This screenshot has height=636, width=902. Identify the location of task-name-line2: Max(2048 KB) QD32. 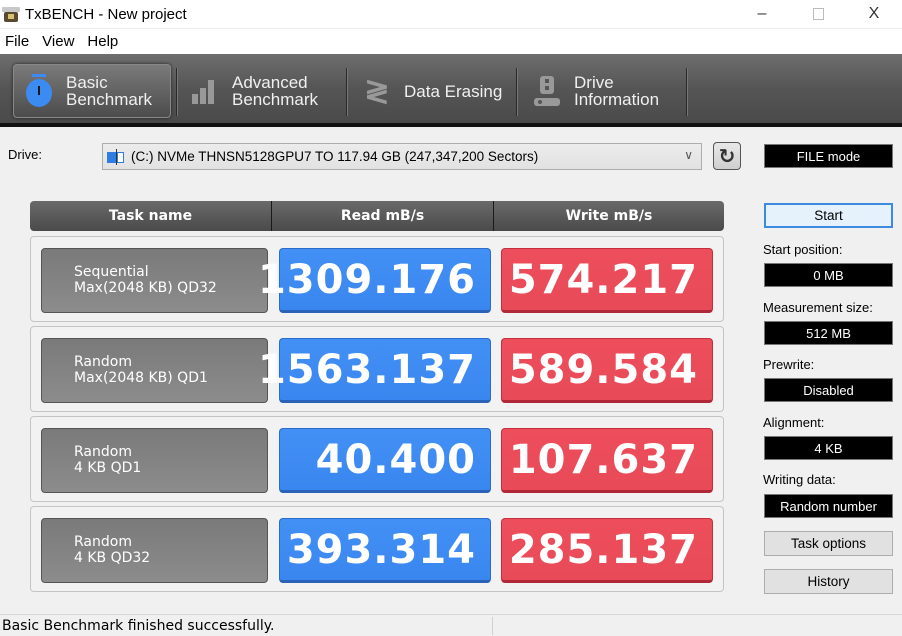
(145, 288).